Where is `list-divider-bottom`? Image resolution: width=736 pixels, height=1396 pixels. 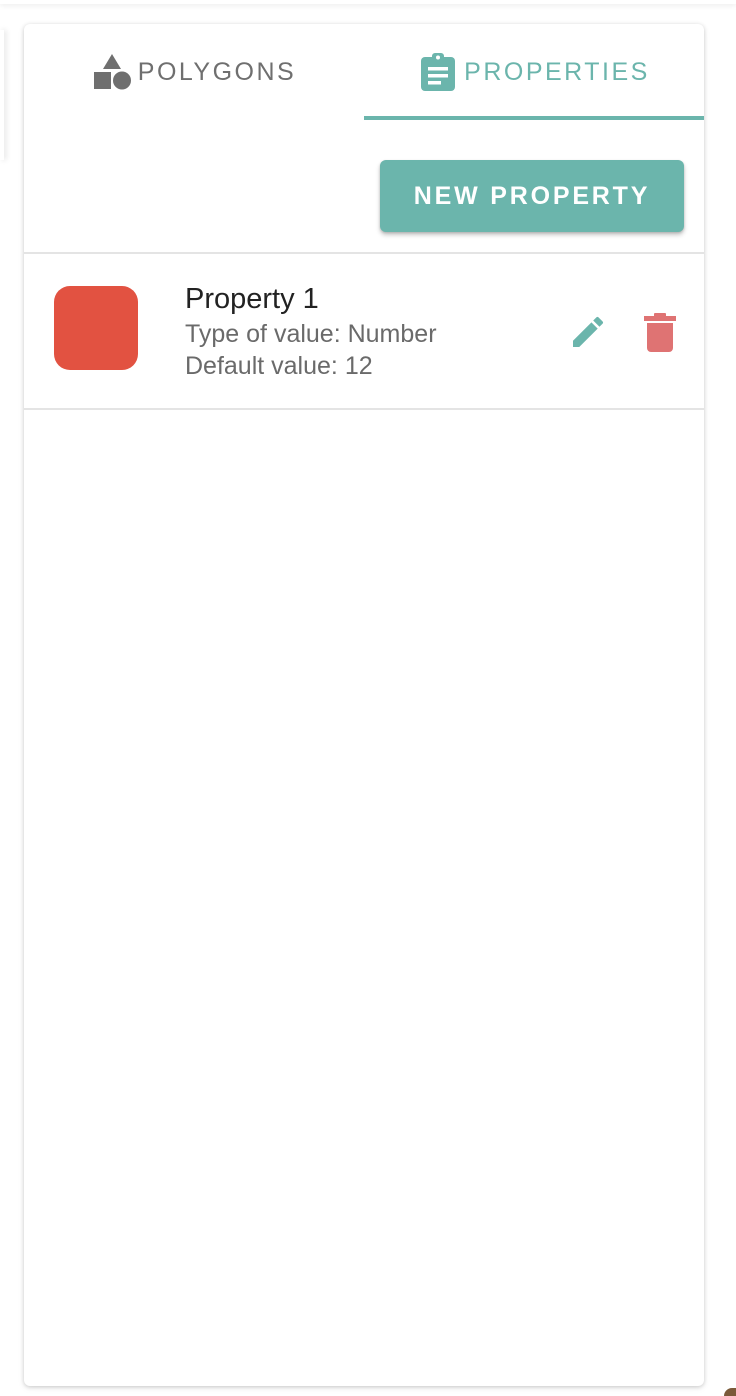 list-divider-bottom is located at coordinates (364, 409).